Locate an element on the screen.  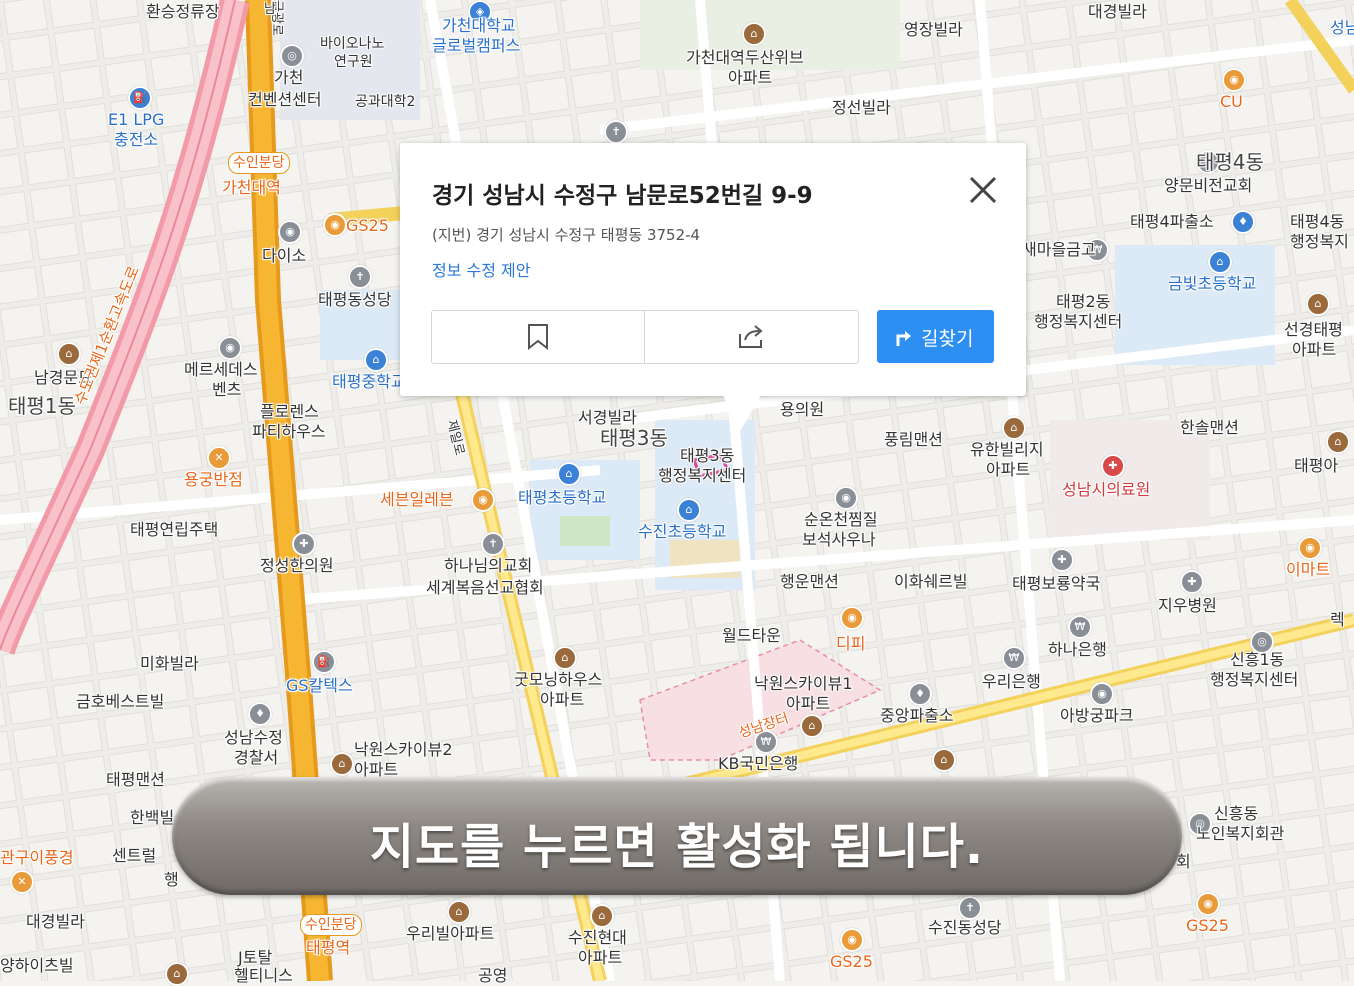
middle-school-pin-icon: ⌂ is located at coordinates (376, 360).